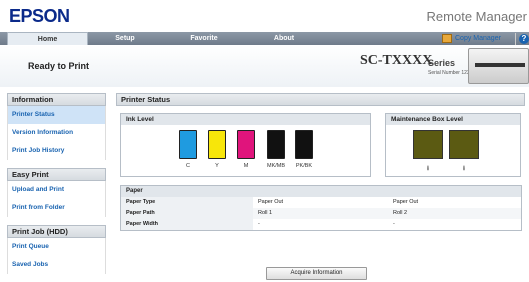  Describe the element at coordinates (406, 202) in the screenshot. I see `row-value-2: Paper Out` at that location.